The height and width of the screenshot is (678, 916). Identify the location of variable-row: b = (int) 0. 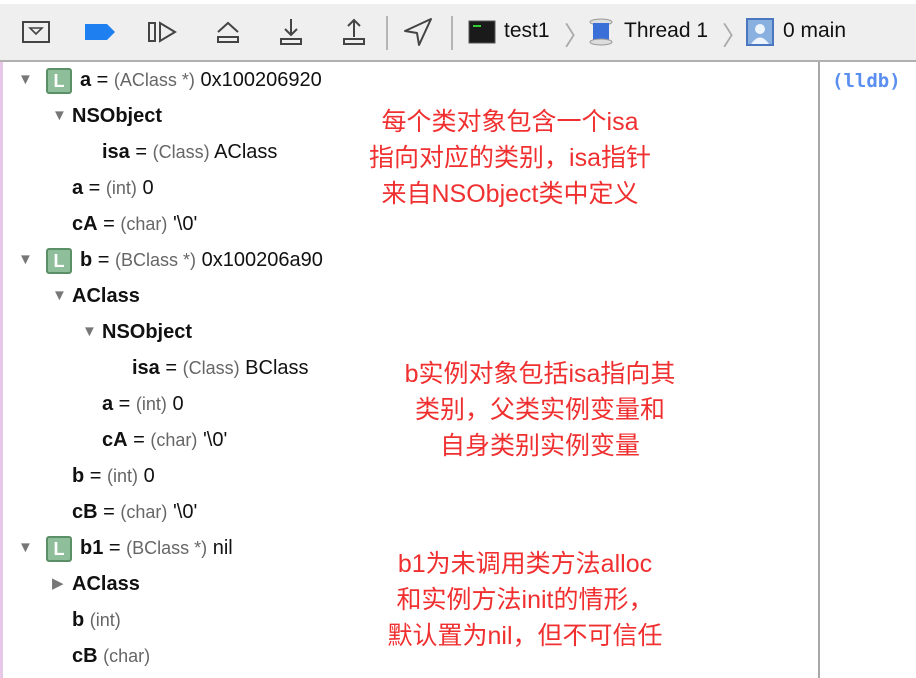
(113, 476).